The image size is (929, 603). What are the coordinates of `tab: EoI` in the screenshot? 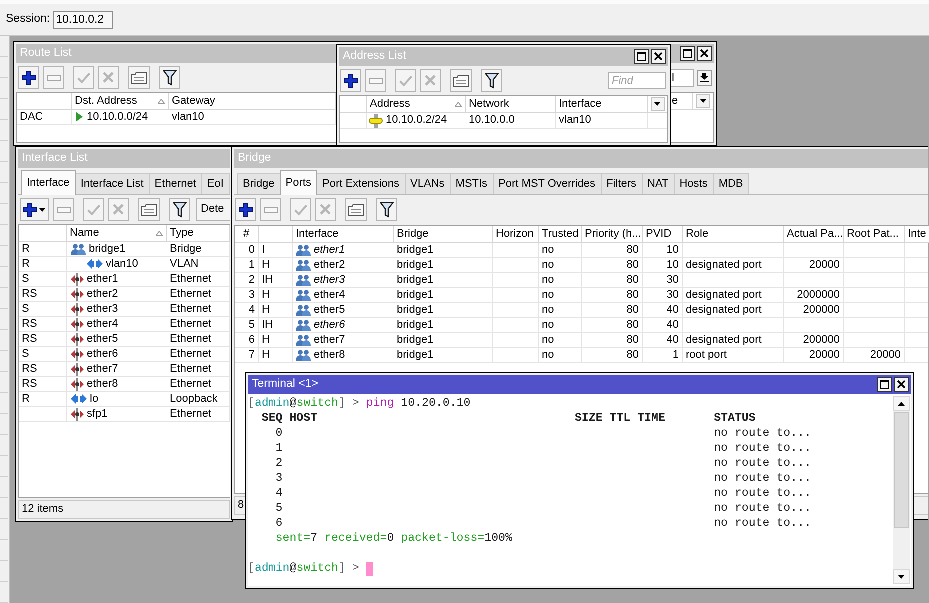 It's located at (215, 183).